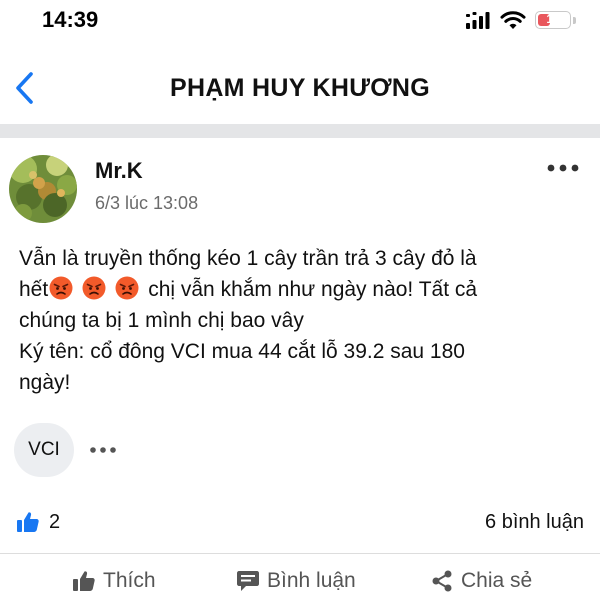  Describe the element at coordinates (103, 450) in the screenshot. I see `more-tags-icon` at that location.